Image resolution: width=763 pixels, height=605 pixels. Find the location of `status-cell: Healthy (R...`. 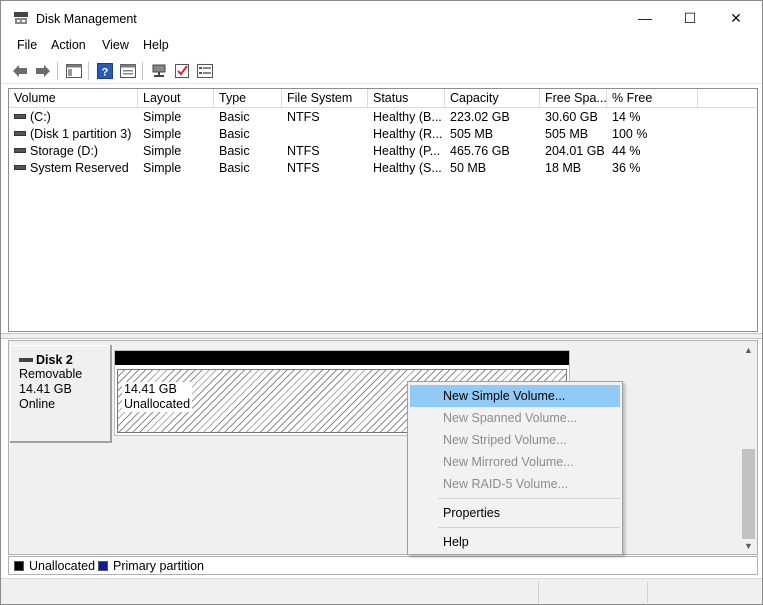

status-cell: Healthy (R... is located at coordinates (408, 134).